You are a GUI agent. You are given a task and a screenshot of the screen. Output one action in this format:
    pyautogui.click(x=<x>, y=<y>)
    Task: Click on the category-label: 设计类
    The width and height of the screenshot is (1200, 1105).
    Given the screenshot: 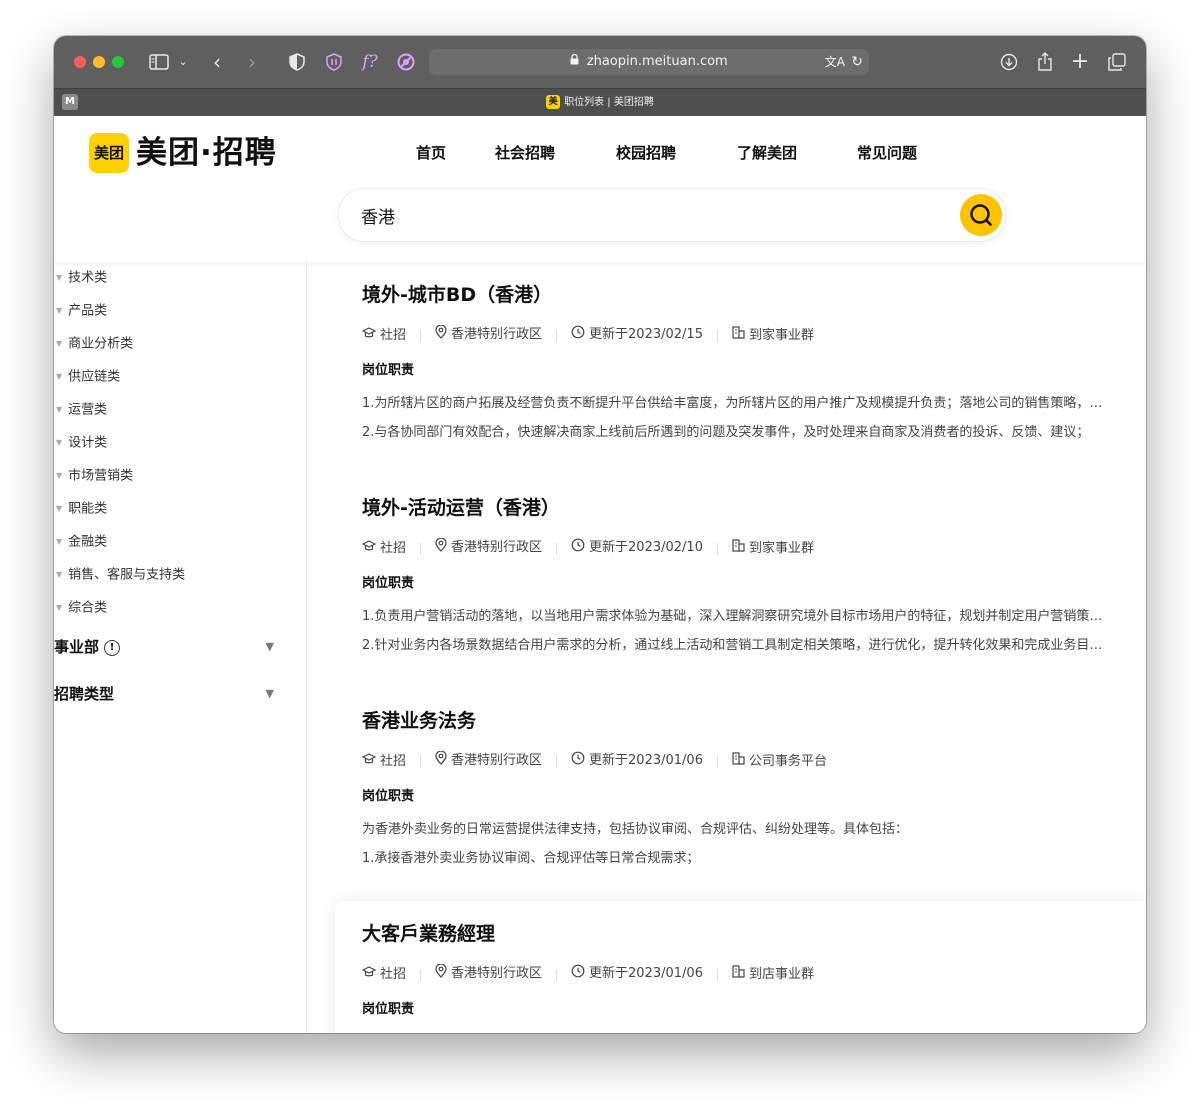 What is the action you would take?
    pyautogui.click(x=88, y=443)
    